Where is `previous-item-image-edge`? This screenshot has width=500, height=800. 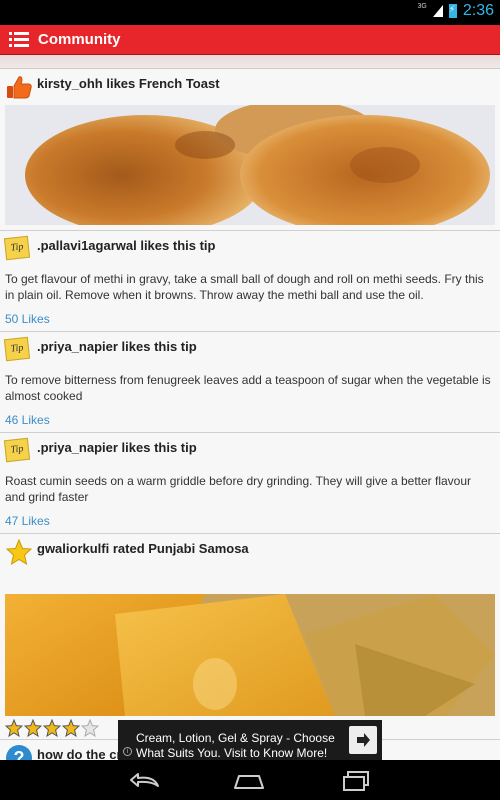
previous-item-image-edge is located at coordinates (250, 62).